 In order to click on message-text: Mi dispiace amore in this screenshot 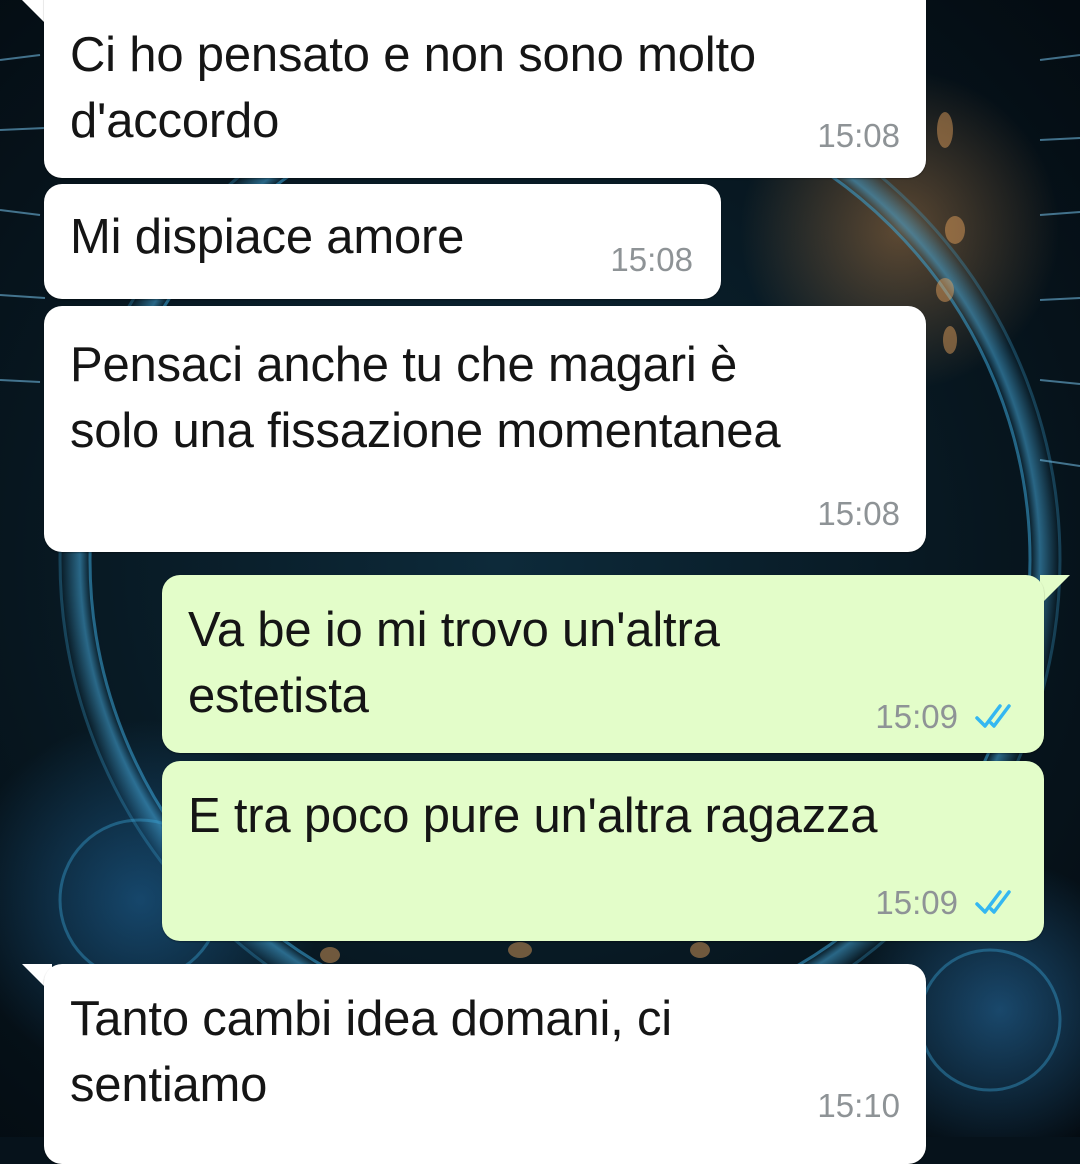, I will do `click(267, 237)`.